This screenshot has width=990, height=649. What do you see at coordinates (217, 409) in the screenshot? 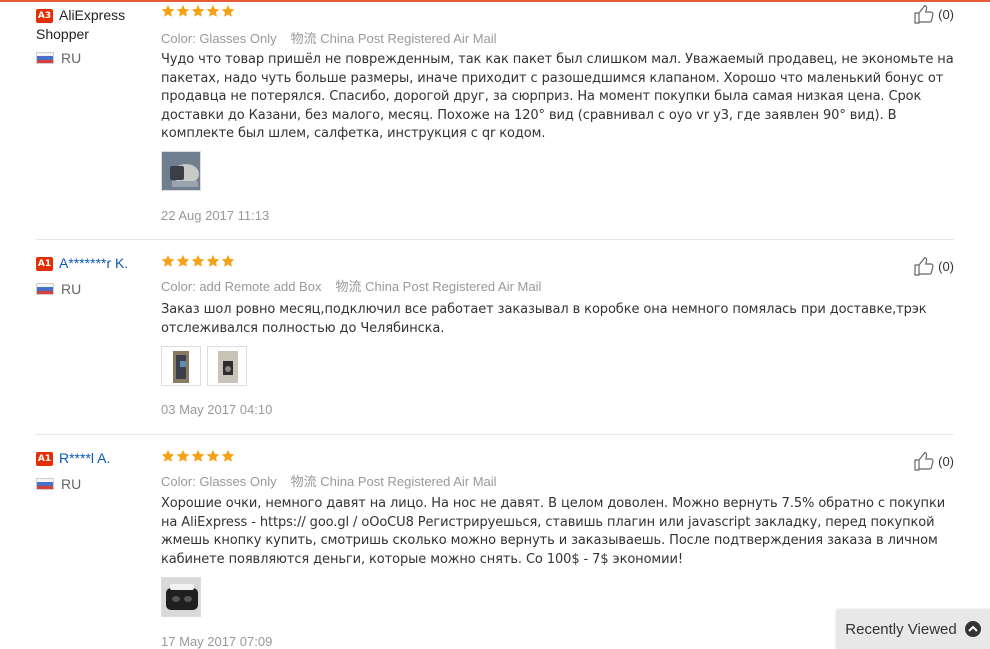
I see `review-date: 03 May 2017 04:10` at bounding box center [217, 409].